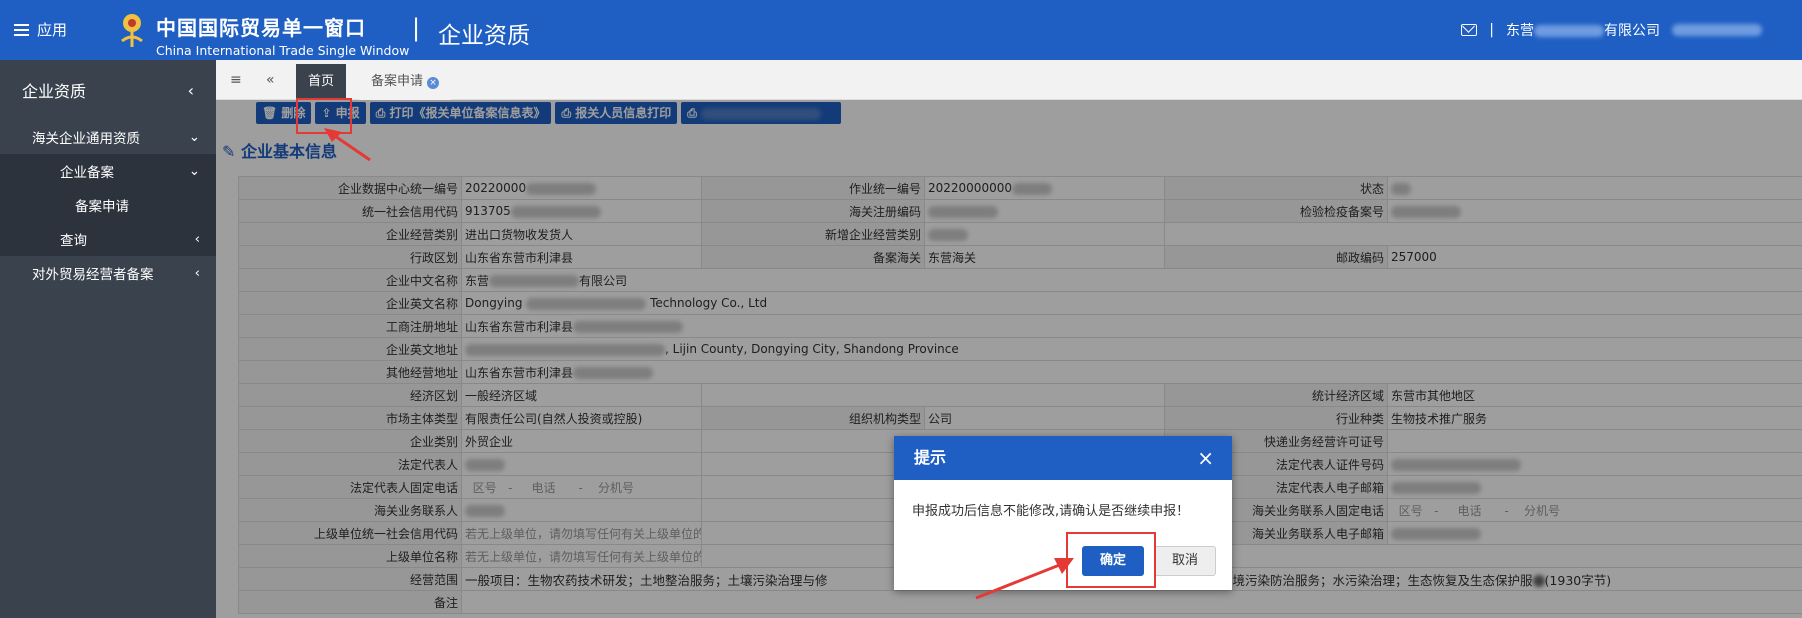 The image size is (1802, 618). What do you see at coordinates (261, 28) in the screenshot?
I see `brand-cn: 中国国际贸易单一窗口` at bounding box center [261, 28].